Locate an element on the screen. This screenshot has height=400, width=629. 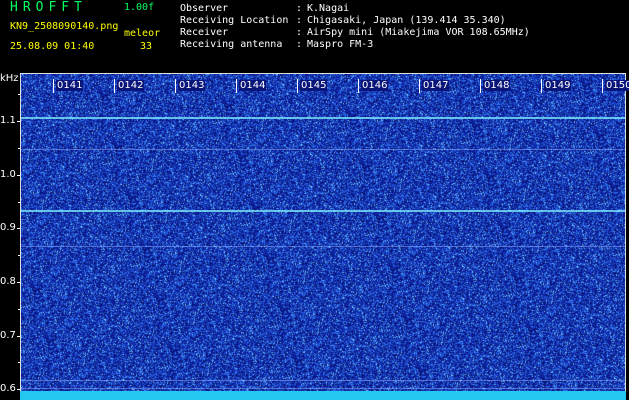
time-tick-label: 0146 is located at coordinates (375, 85).